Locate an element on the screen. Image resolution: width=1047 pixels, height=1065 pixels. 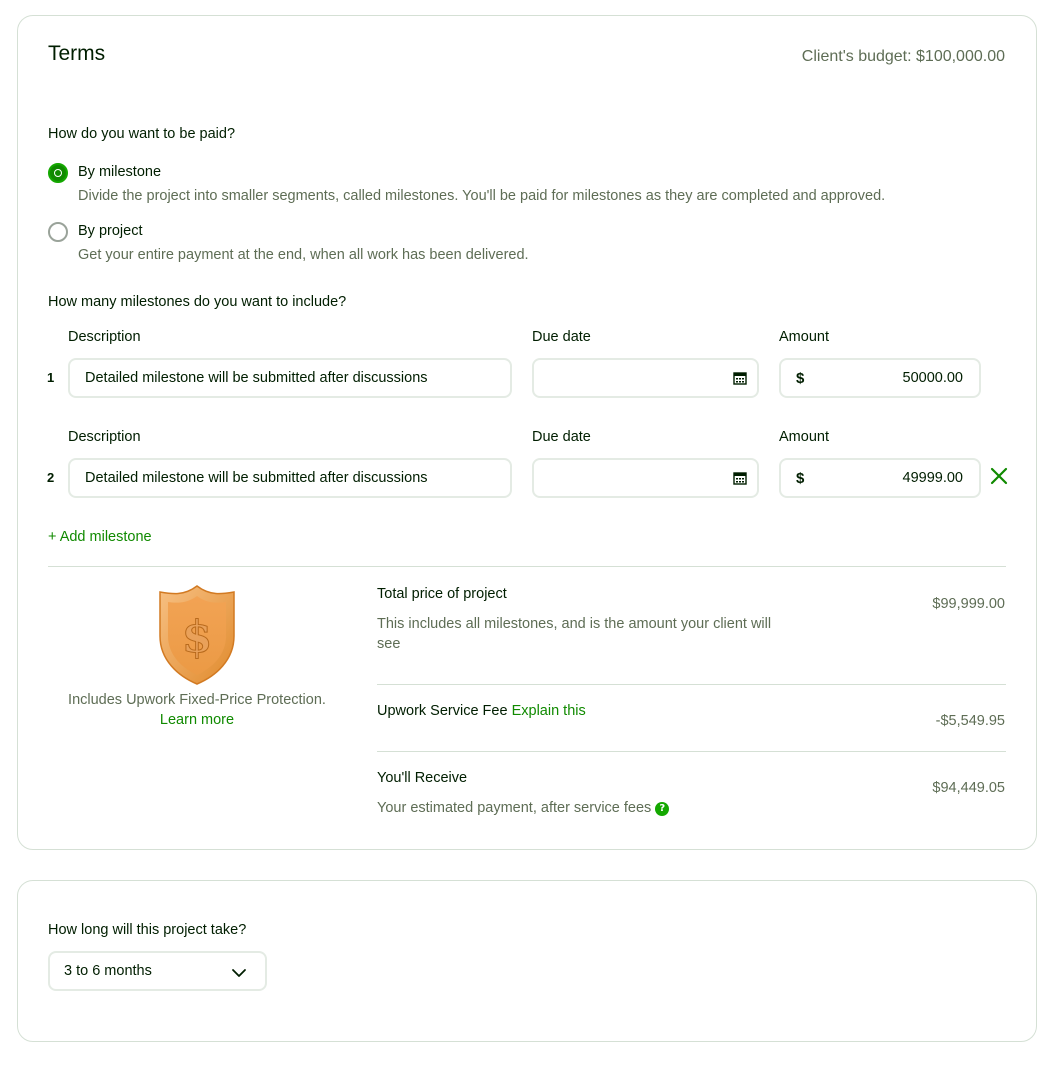
protection-text: Includes Upwork Fixed-Price Protection. is located at coordinates (197, 700).